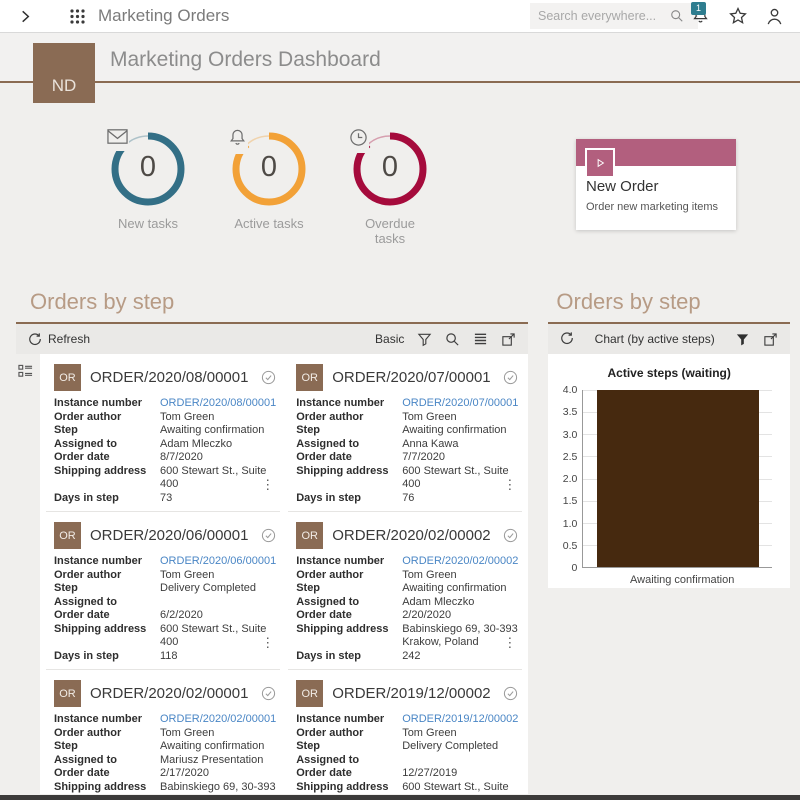 The image size is (800, 800). Describe the element at coordinates (698, 8) in the screenshot. I see `notification-badge: 1` at that location.